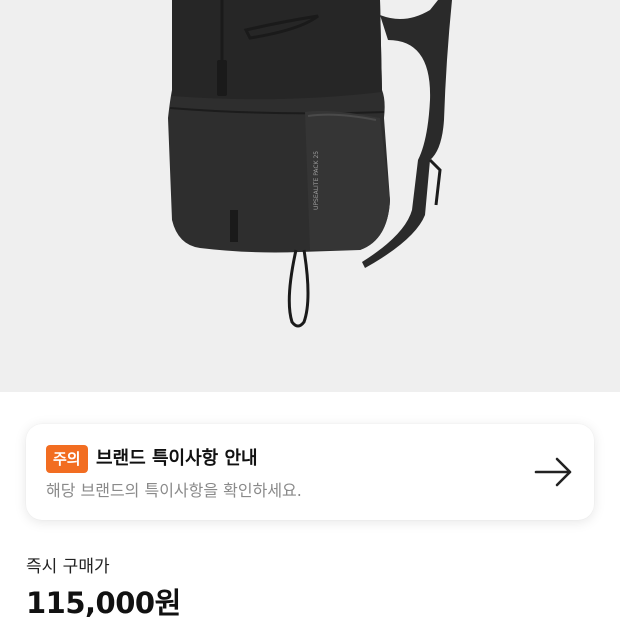 The width and height of the screenshot is (620, 622). I want to click on brand-notice-card: 주의 브랜드 특이사항 안내 해당 브랜드의 특이사항을 확인하세요., so click(310, 472).